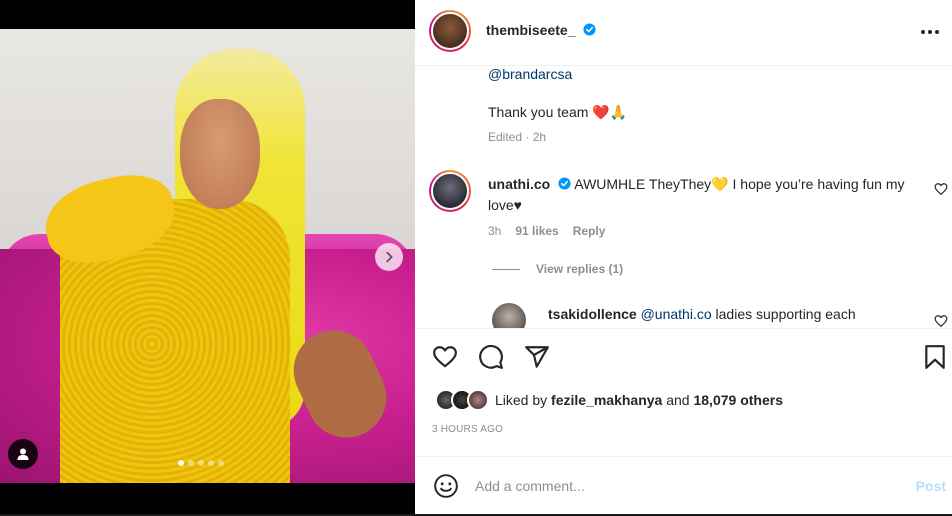 The image size is (952, 516). I want to click on comment-input, so click(685, 486).